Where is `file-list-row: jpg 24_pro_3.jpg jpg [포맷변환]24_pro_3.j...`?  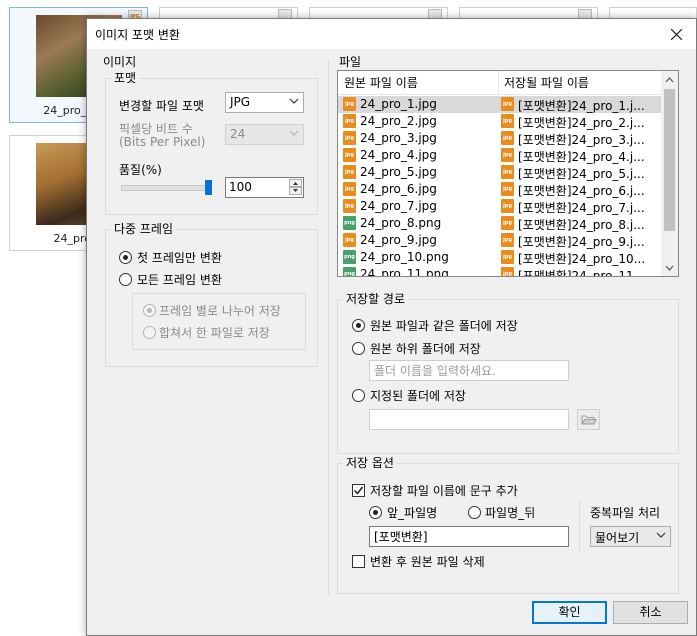
file-list-row: jpg 24_pro_3.jpg jpg [포맷변환]24_pro_3.j... is located at coordinates (499, 138).